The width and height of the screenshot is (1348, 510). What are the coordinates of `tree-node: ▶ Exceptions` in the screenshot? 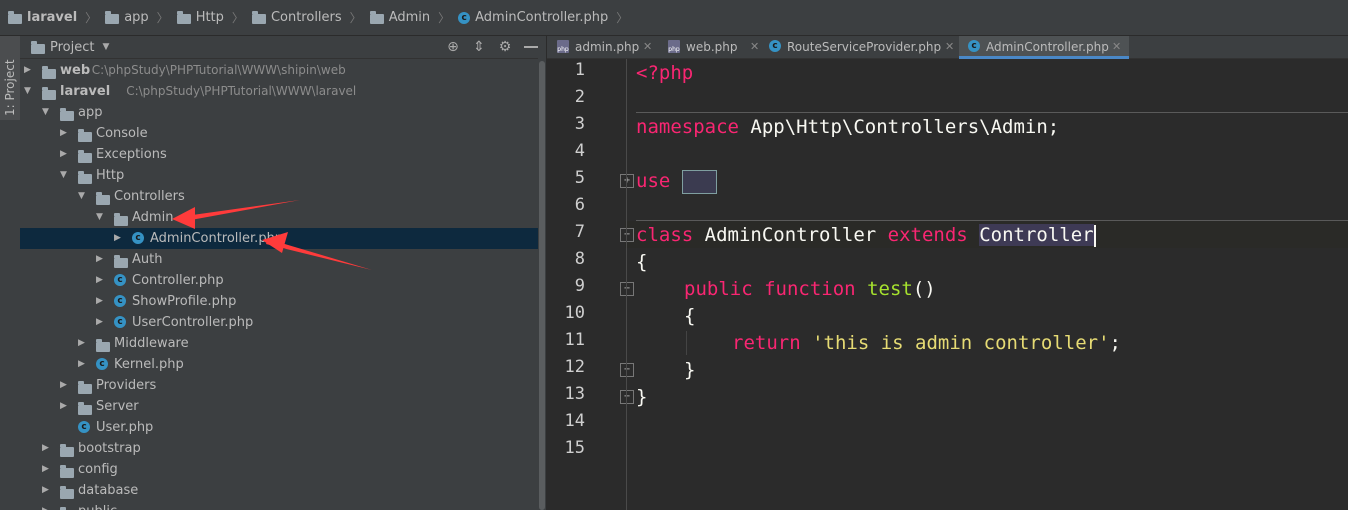 It's located at (279, 154).